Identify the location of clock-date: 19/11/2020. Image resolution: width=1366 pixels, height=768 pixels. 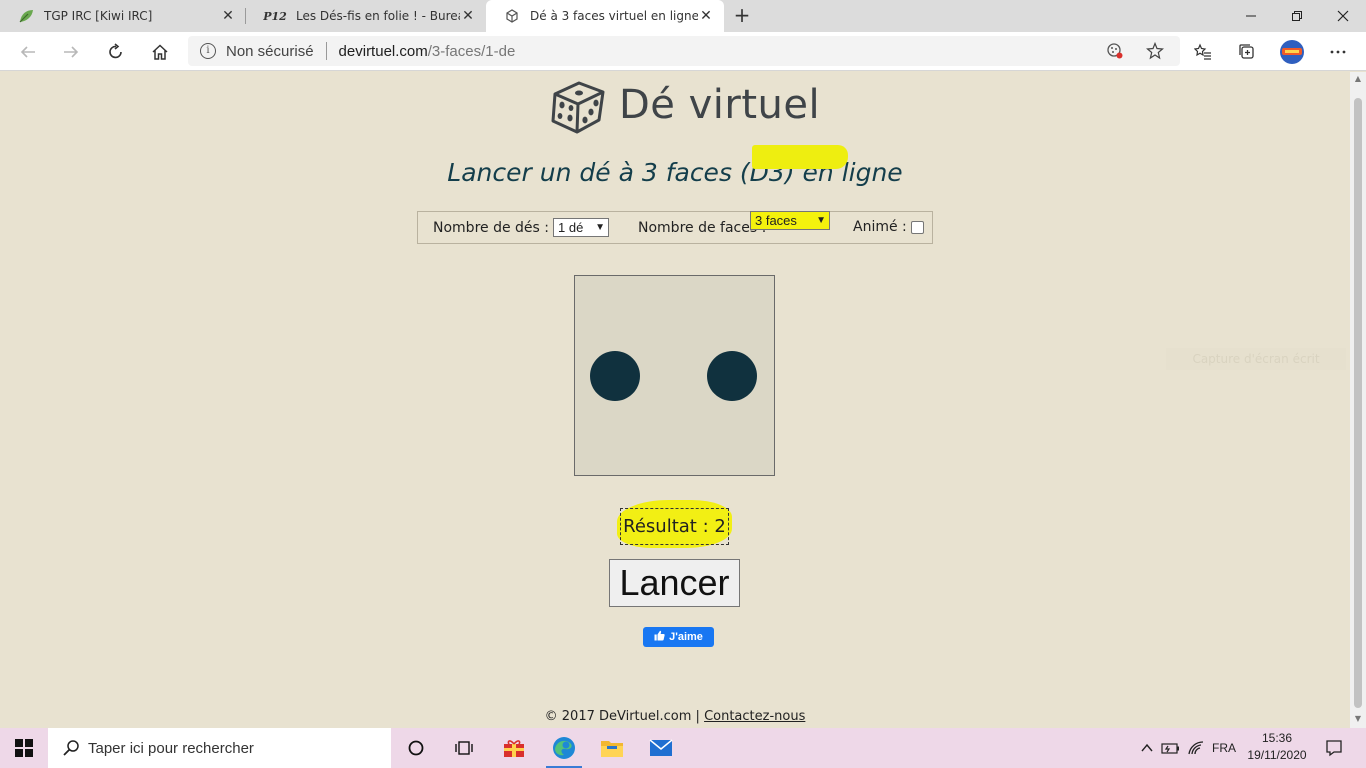
(1277, 755).